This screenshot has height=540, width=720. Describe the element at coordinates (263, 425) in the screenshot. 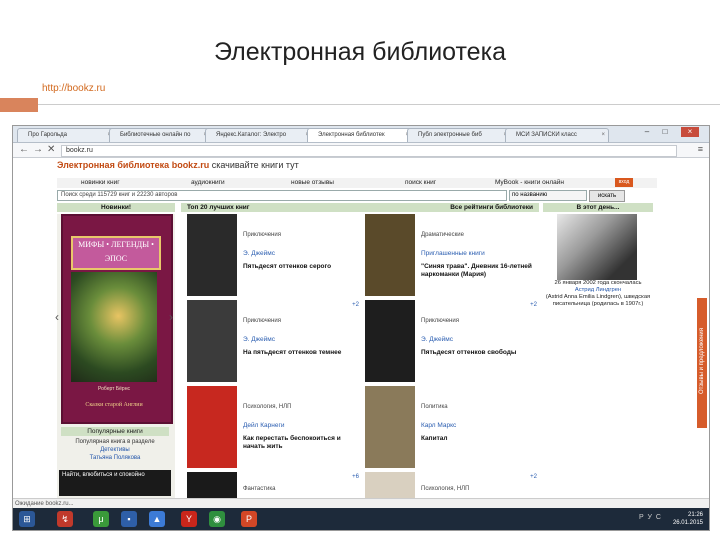

I see `book-author-link: Дейл Карнеги` at that location.